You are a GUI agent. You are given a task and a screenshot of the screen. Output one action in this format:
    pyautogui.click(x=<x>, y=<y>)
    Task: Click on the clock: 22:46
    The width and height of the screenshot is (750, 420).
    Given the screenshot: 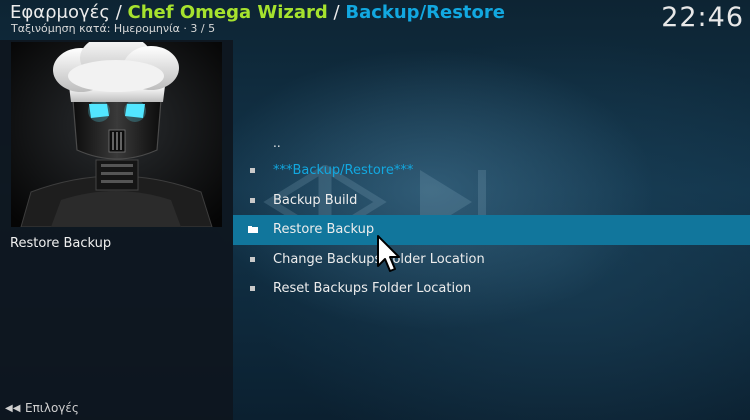 What is the action you would take?
    pyautogui.click(x=702, y=17)
    